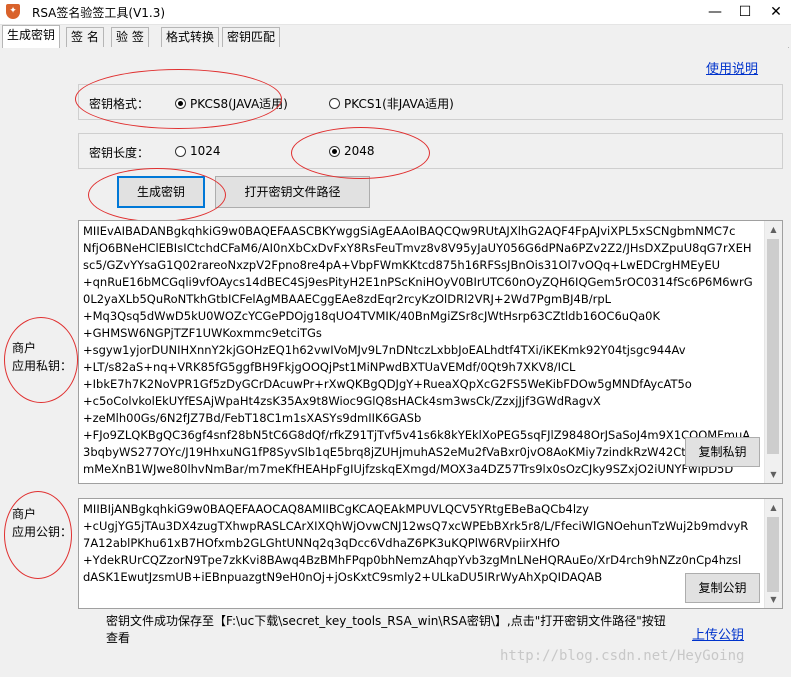 The width and height of the screenshot is (791, 677). Describe the element at coordinates (745, 12) in the screenshot. I see `maximize-icon: ☐` at that location.